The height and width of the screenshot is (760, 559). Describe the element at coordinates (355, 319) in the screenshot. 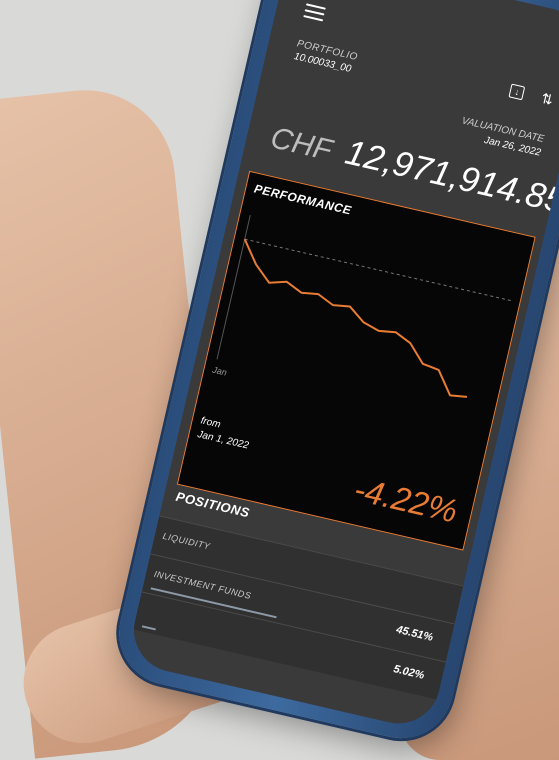

I see `performance-line` at that location.